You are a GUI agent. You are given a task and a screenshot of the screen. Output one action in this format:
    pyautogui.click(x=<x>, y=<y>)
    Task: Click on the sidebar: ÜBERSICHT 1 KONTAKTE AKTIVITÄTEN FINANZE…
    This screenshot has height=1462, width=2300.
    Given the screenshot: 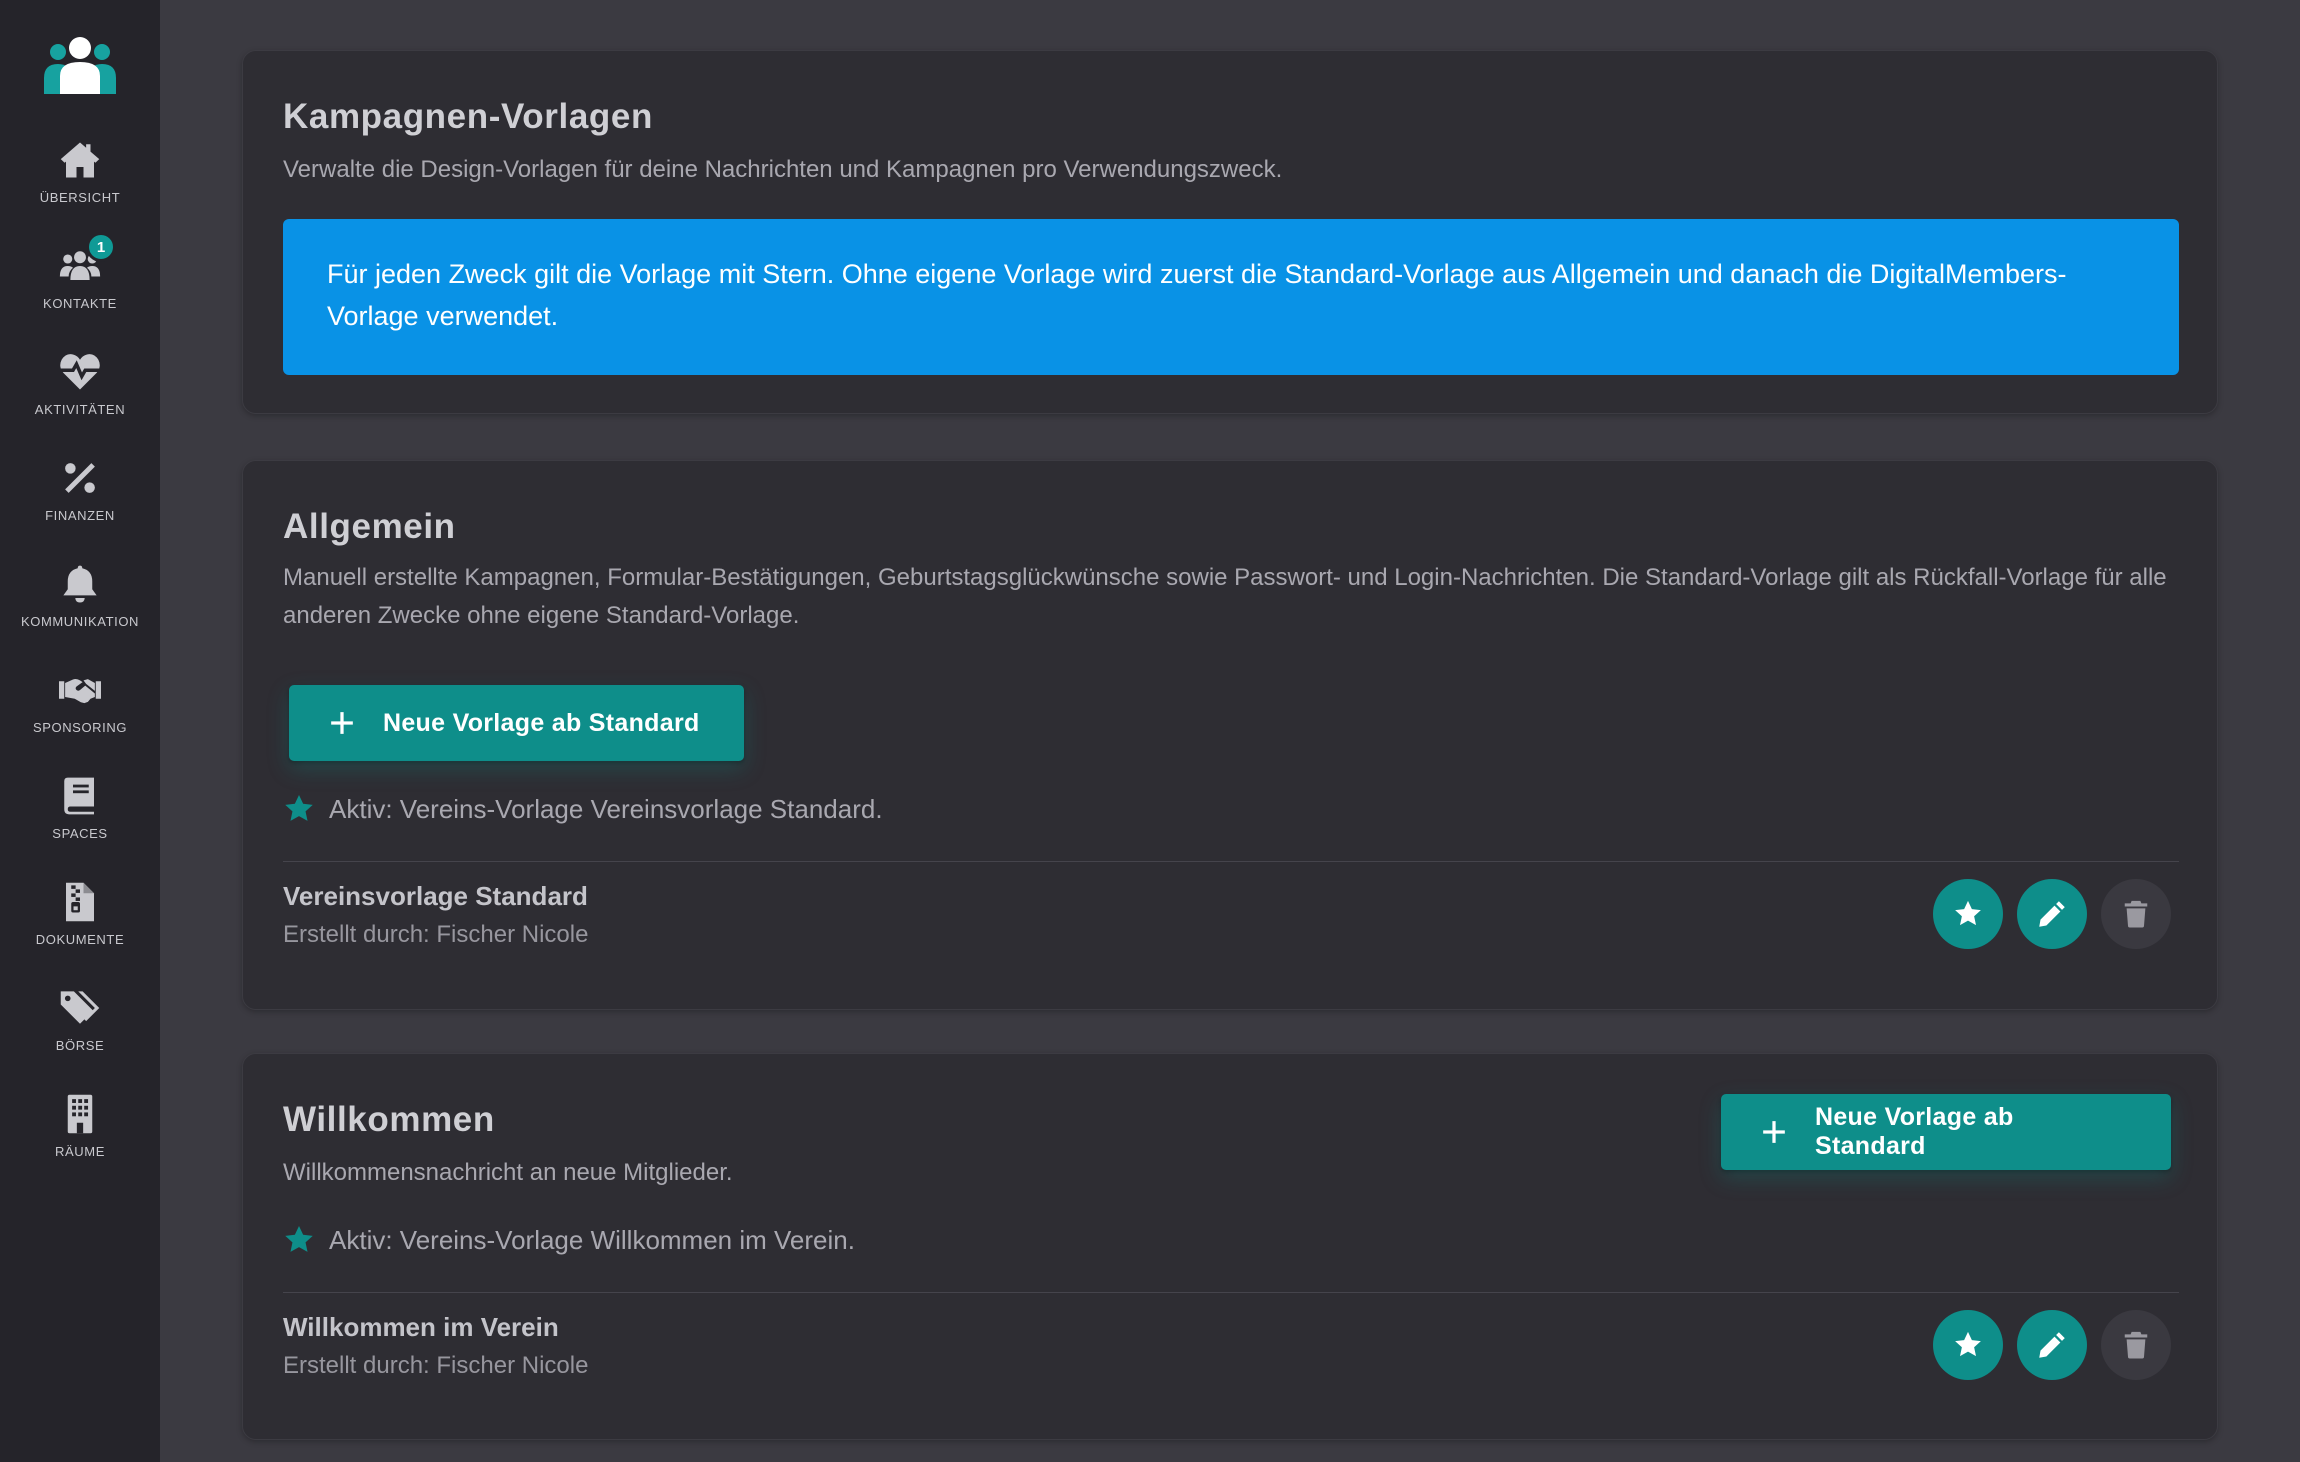 What is the action you would take?
    pyautogui.click(x=80, y=731)
    